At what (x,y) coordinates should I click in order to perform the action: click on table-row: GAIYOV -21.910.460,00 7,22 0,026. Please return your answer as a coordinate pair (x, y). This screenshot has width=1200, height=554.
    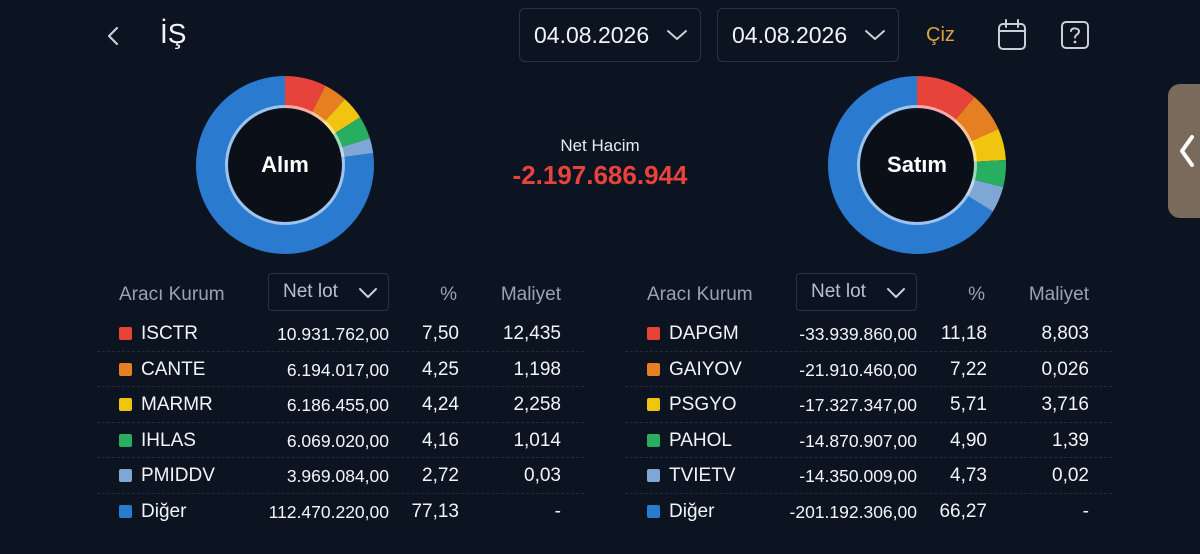
    Looking at the image, I should click on (868, 369).